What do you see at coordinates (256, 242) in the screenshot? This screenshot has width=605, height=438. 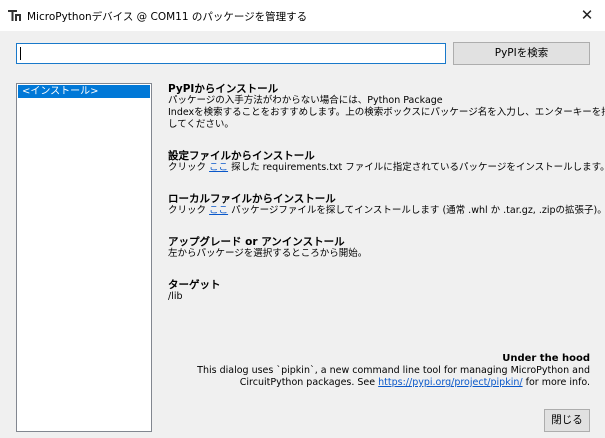 I see `section-title: アップグレード or アンインストール` at bounding box center [256, 242].